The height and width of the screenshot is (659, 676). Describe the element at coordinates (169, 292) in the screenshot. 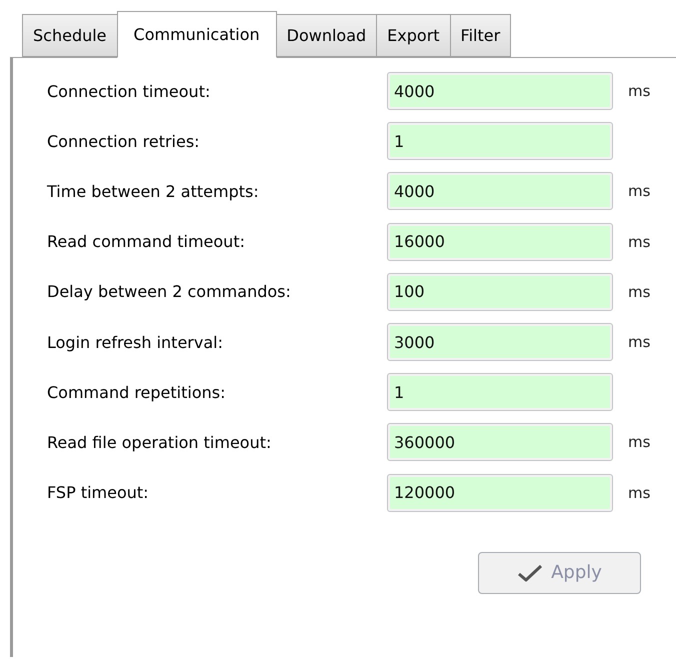

I see `field-label: Delay between 2 commandos:` at that location.